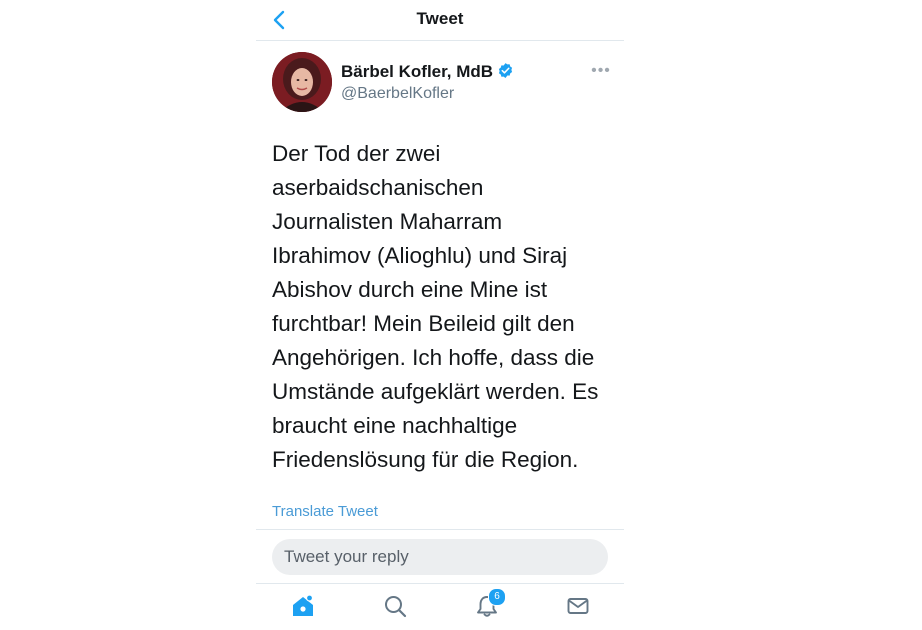 The image size is (922, 630). I want to click on search-icon, so click(396, 607).